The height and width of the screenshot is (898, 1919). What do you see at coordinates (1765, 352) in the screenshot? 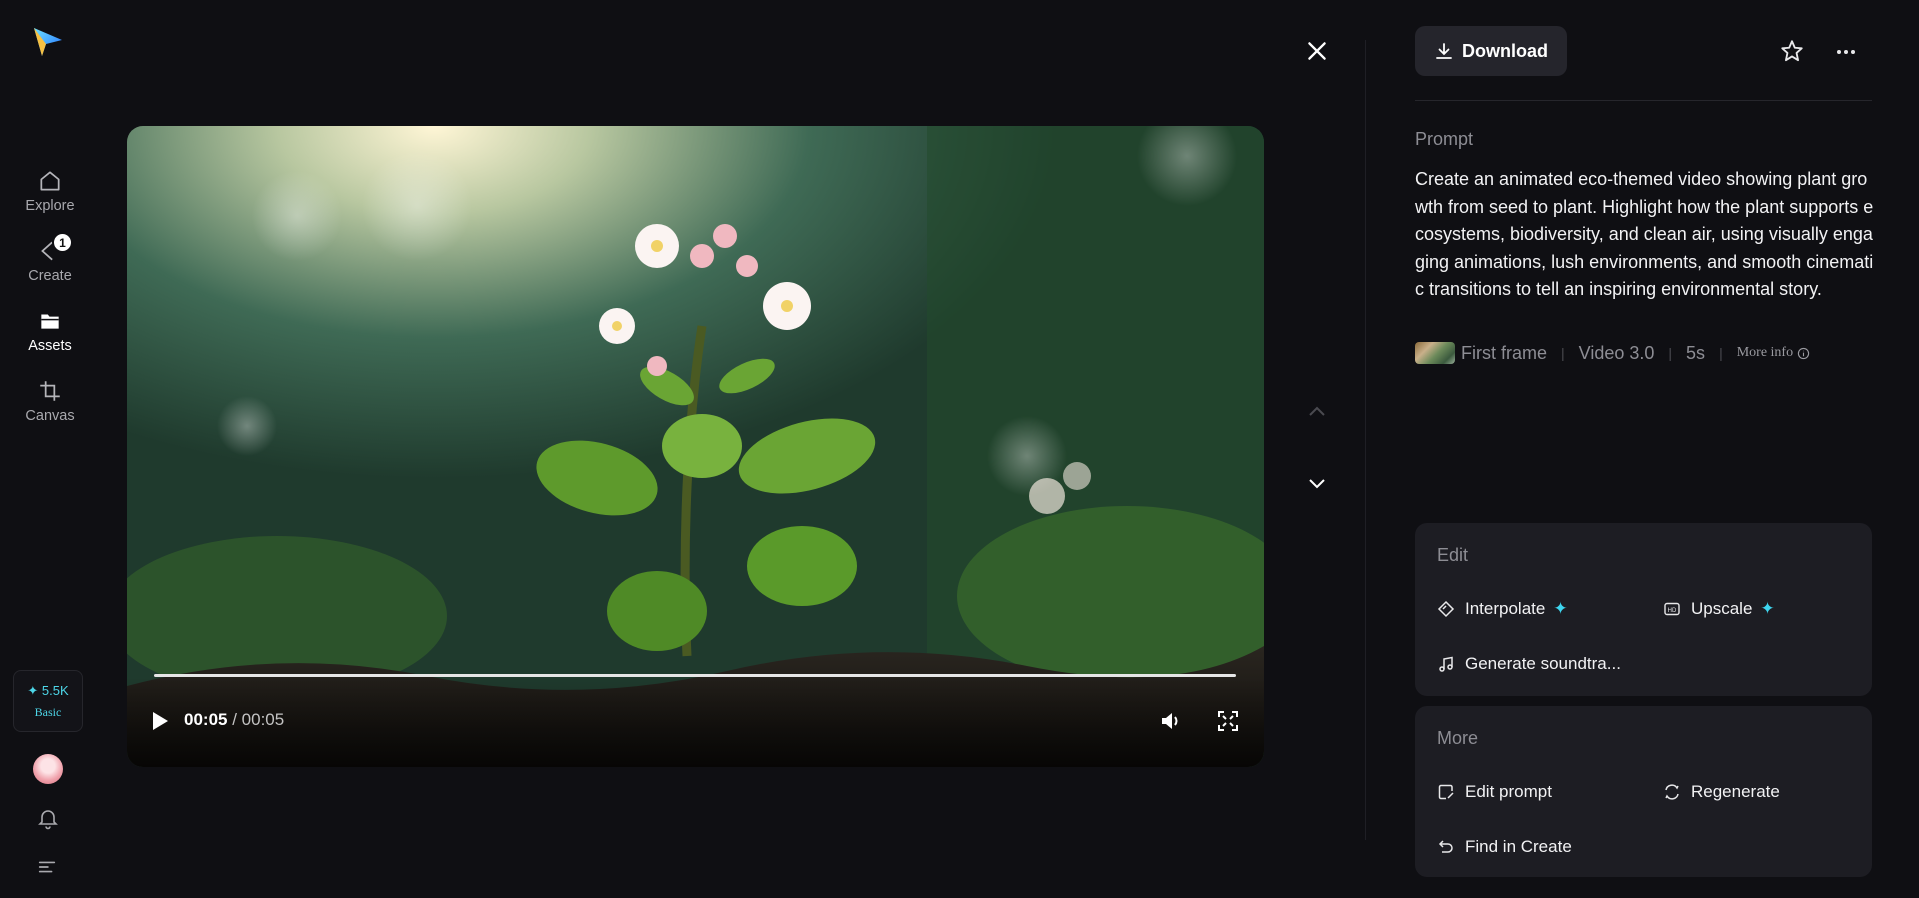
I see `more-info-label: More info` at bounding box center [1765, 352].